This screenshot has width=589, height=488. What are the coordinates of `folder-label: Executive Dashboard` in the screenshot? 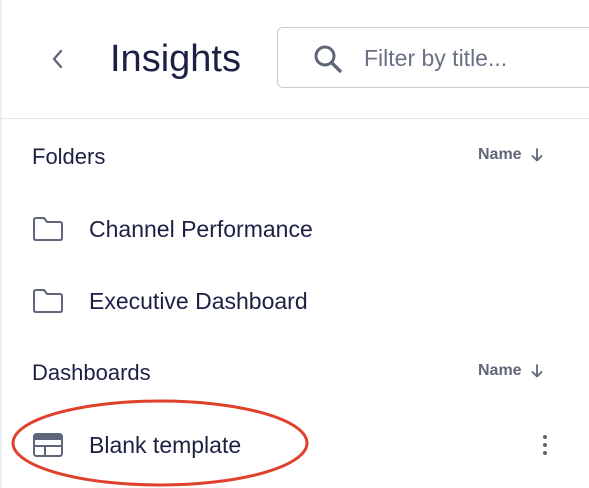 It's located at (198, 301).